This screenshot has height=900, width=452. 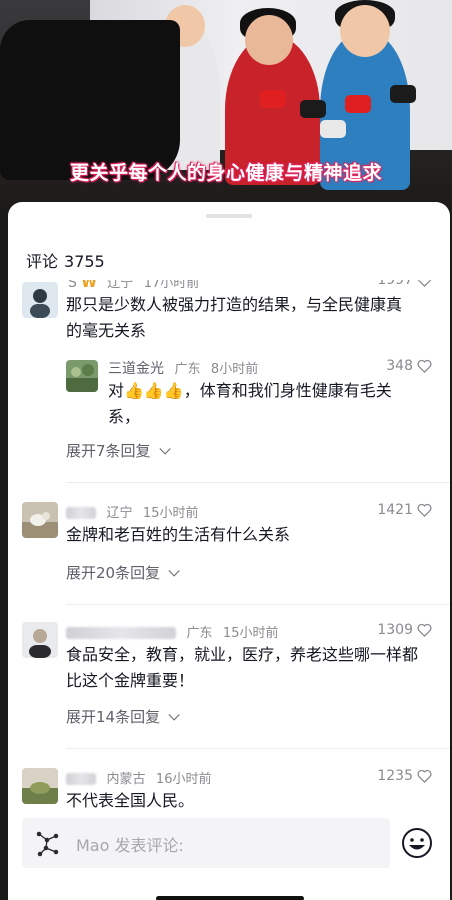 What do you see at coordinates (84, 261) in the screenshot?
I see `comments-count: 3755` at bounding box center [84, 261].